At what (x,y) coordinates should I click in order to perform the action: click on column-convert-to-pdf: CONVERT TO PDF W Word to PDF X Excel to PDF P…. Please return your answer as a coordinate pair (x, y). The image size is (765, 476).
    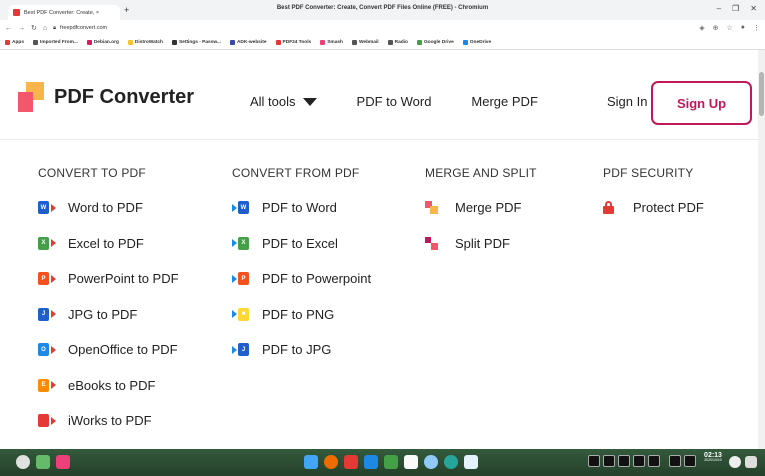
    Looking at the image, I should click on (108, 307).